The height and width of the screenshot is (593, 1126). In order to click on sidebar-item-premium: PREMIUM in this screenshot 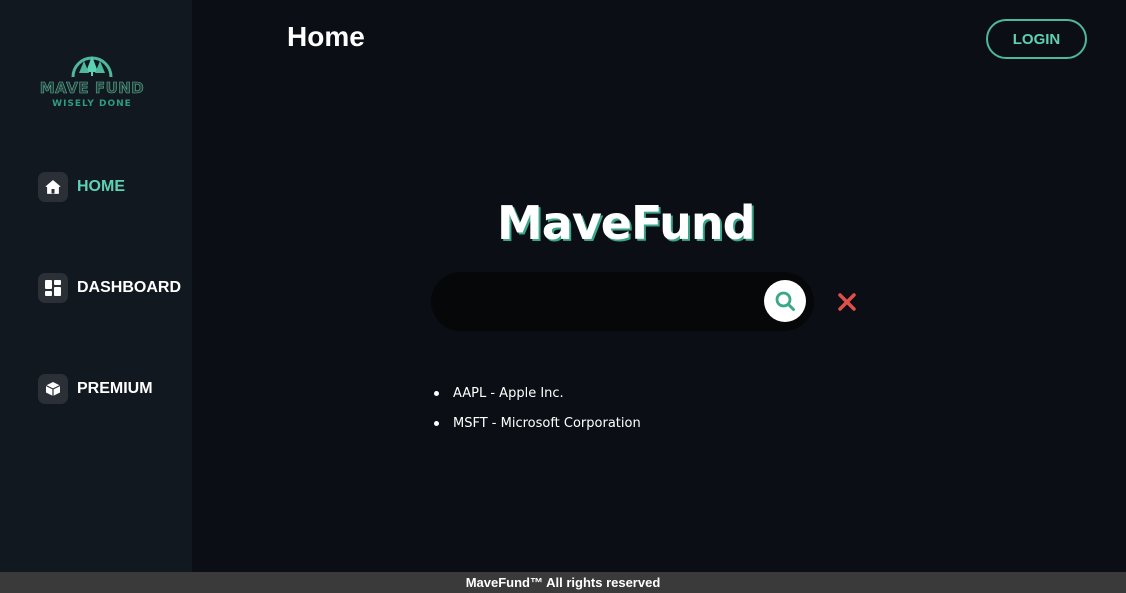, I will do `click(95, 389)`.